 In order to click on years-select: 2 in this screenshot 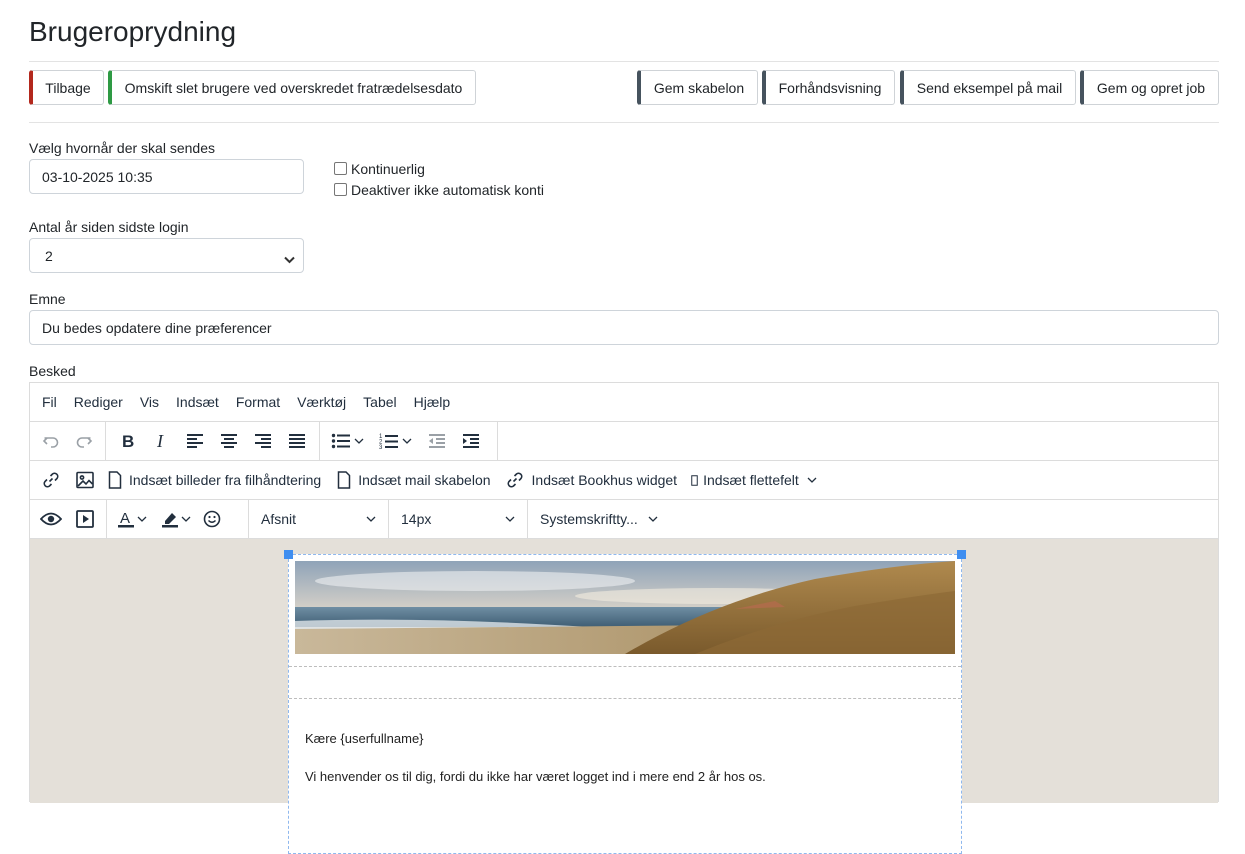, I will do `click(166, 255)`.